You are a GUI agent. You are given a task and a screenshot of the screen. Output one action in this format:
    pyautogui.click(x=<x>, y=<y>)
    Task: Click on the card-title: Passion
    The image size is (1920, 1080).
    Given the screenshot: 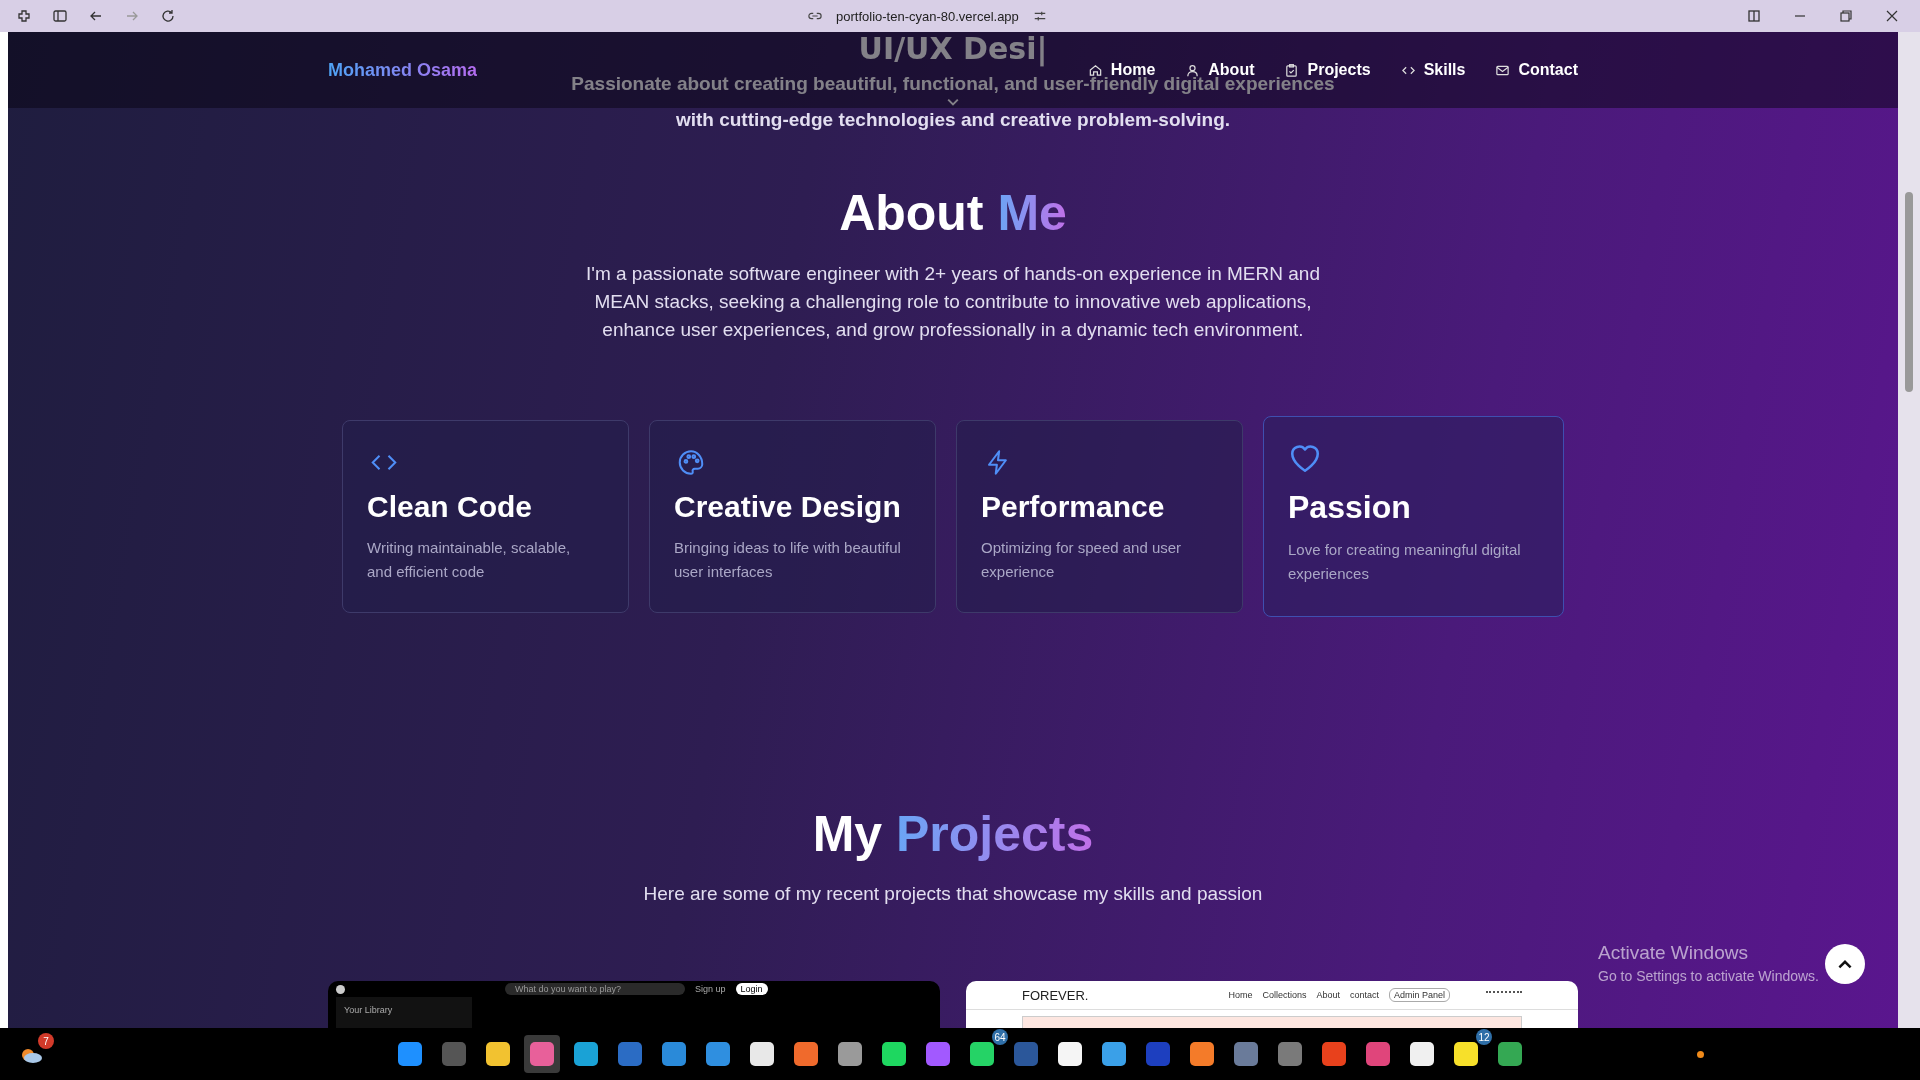 What is the action you would take?
    pyautogui.click(x=1350, y=507)
    